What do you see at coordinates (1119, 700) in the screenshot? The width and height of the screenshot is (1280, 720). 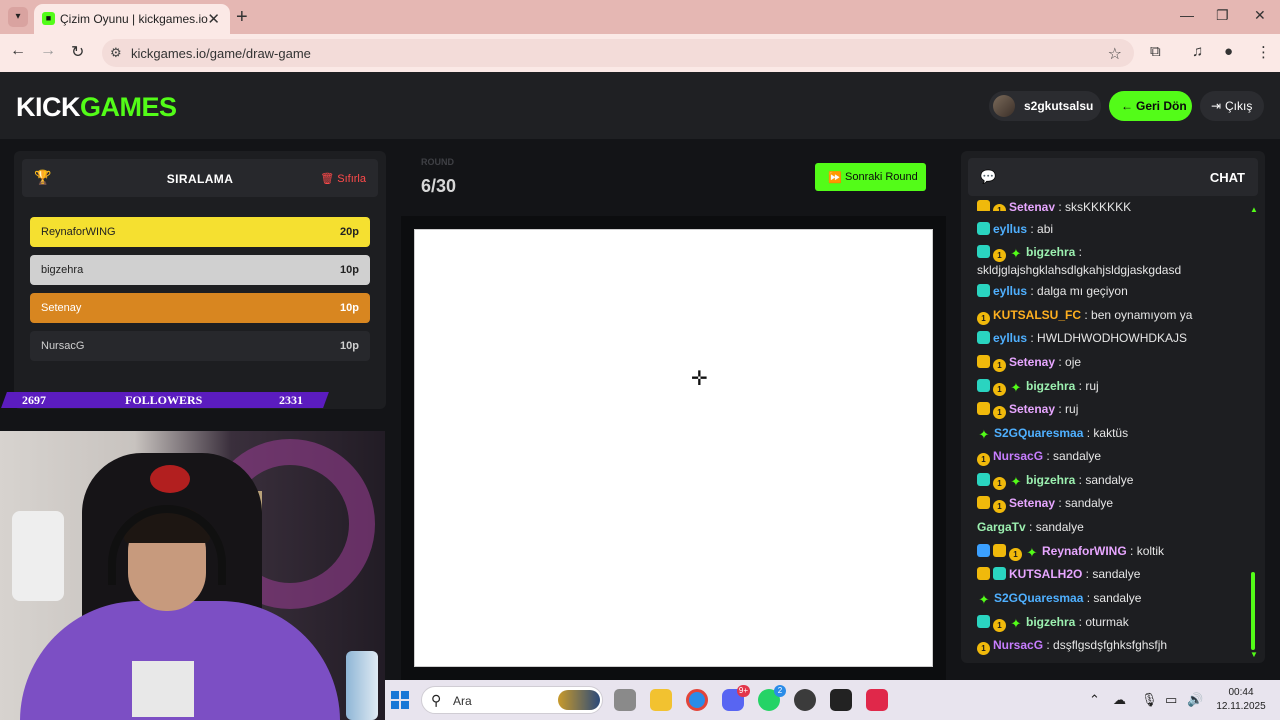 I see `cloud-icon: ☁` at bounding box center [1119, 700].